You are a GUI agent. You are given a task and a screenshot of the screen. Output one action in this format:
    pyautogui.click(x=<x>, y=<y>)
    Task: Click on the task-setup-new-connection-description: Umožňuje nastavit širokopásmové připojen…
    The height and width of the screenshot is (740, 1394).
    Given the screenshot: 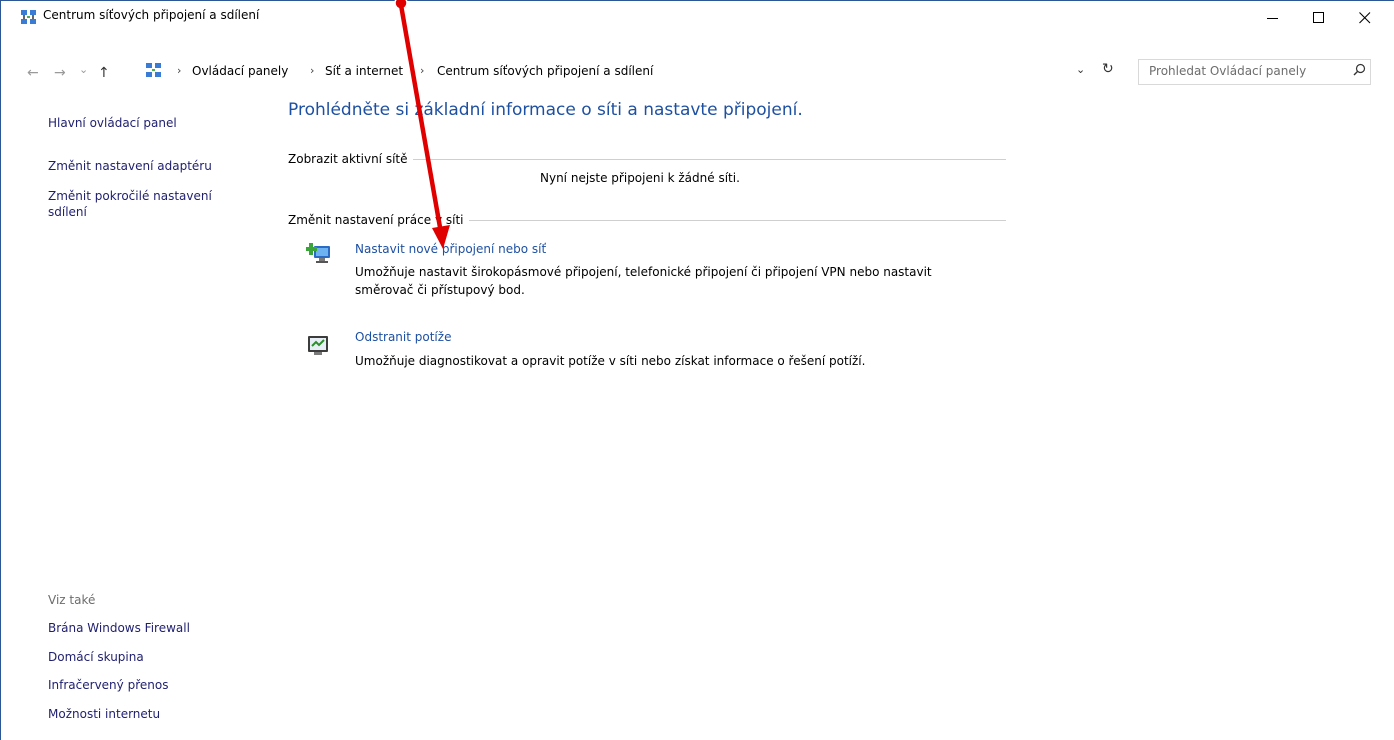 What is the action you would take?
    pyautogui.click(x=680, y=281)
    